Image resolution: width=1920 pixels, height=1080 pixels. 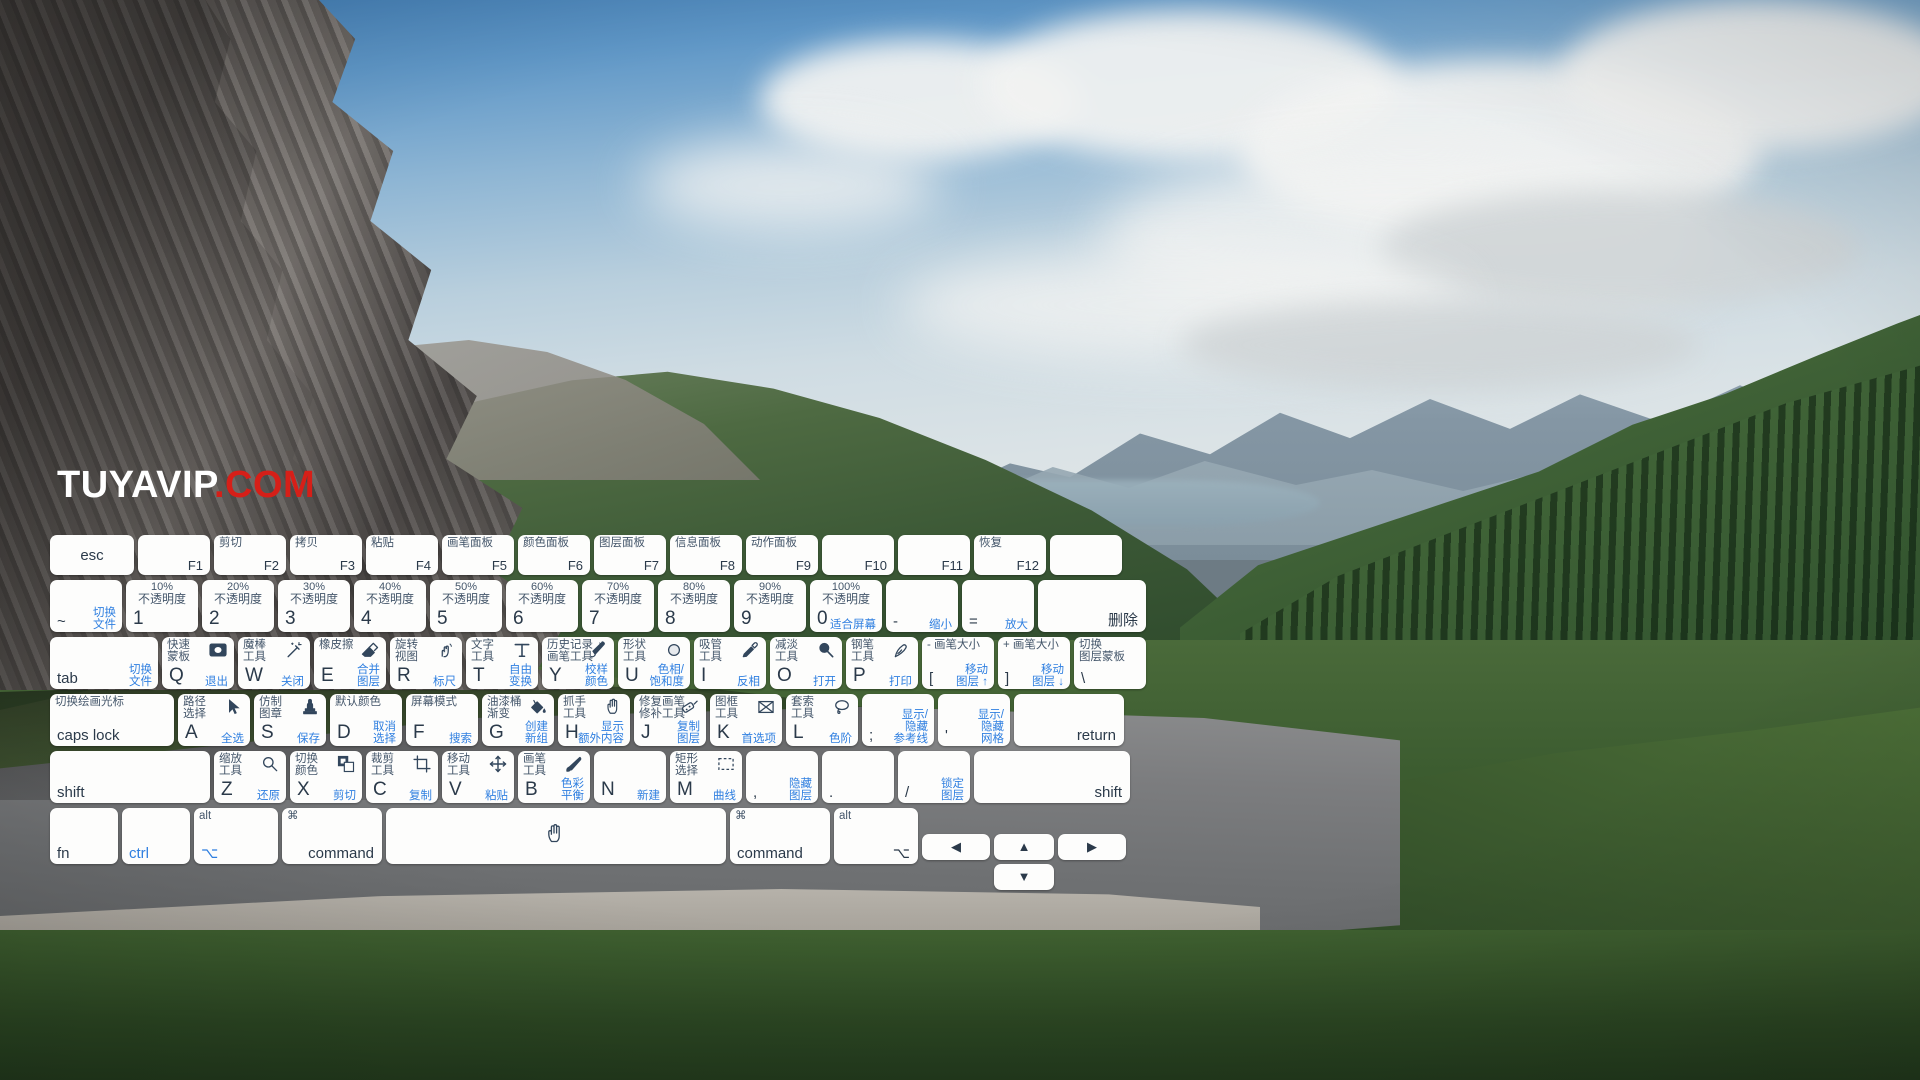 I want to click on key-fn-k6: 颜色面板 F6, so click(x=554, y=555).